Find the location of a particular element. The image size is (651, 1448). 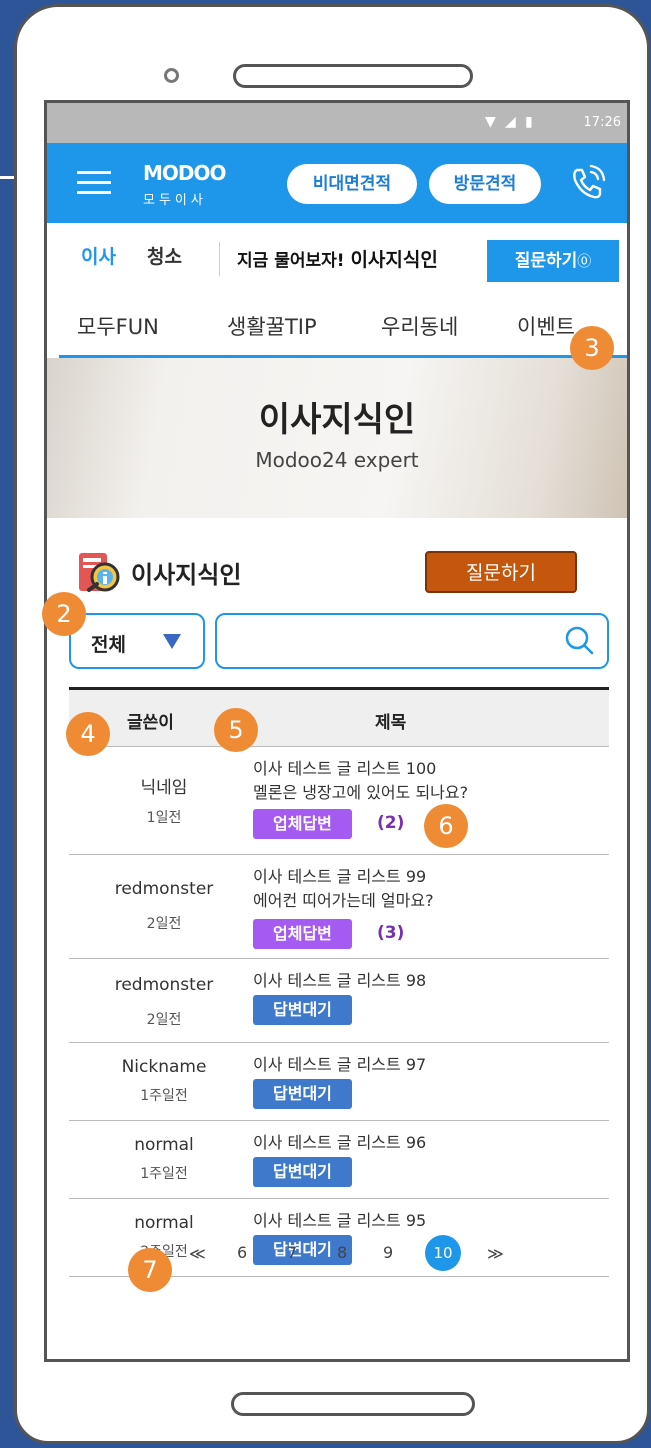

phone-call-icon is located at coordinates (587, 183).